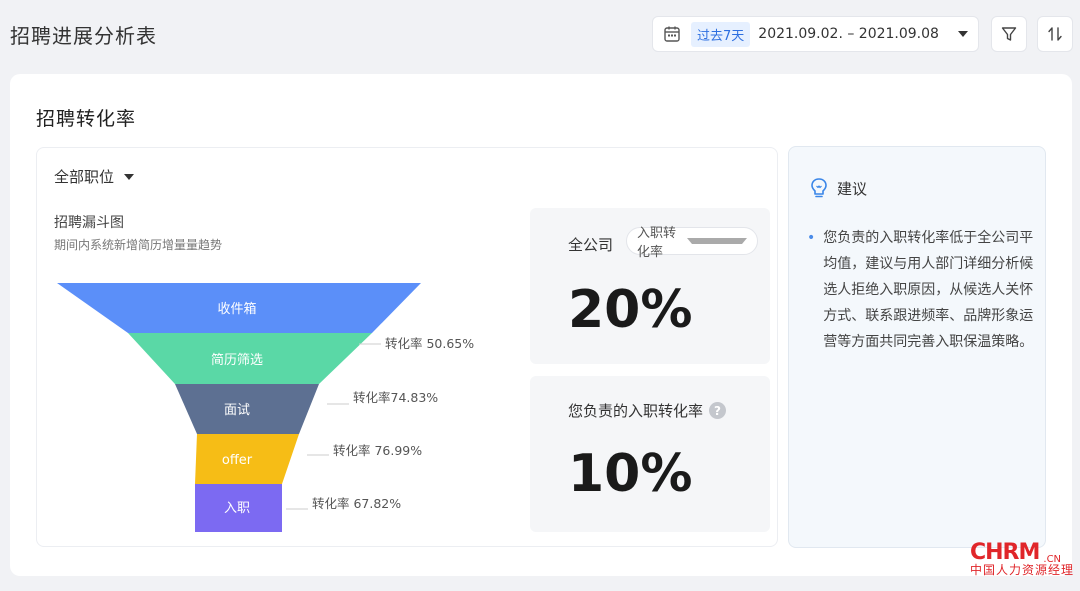 This screenshot has height=591, width=1080. What do you see at coordinates (848, 34) in the screenshot?
I see `date-range-text: 2021.09.02. – 2021.09.08` at bounding box center [848, 34].